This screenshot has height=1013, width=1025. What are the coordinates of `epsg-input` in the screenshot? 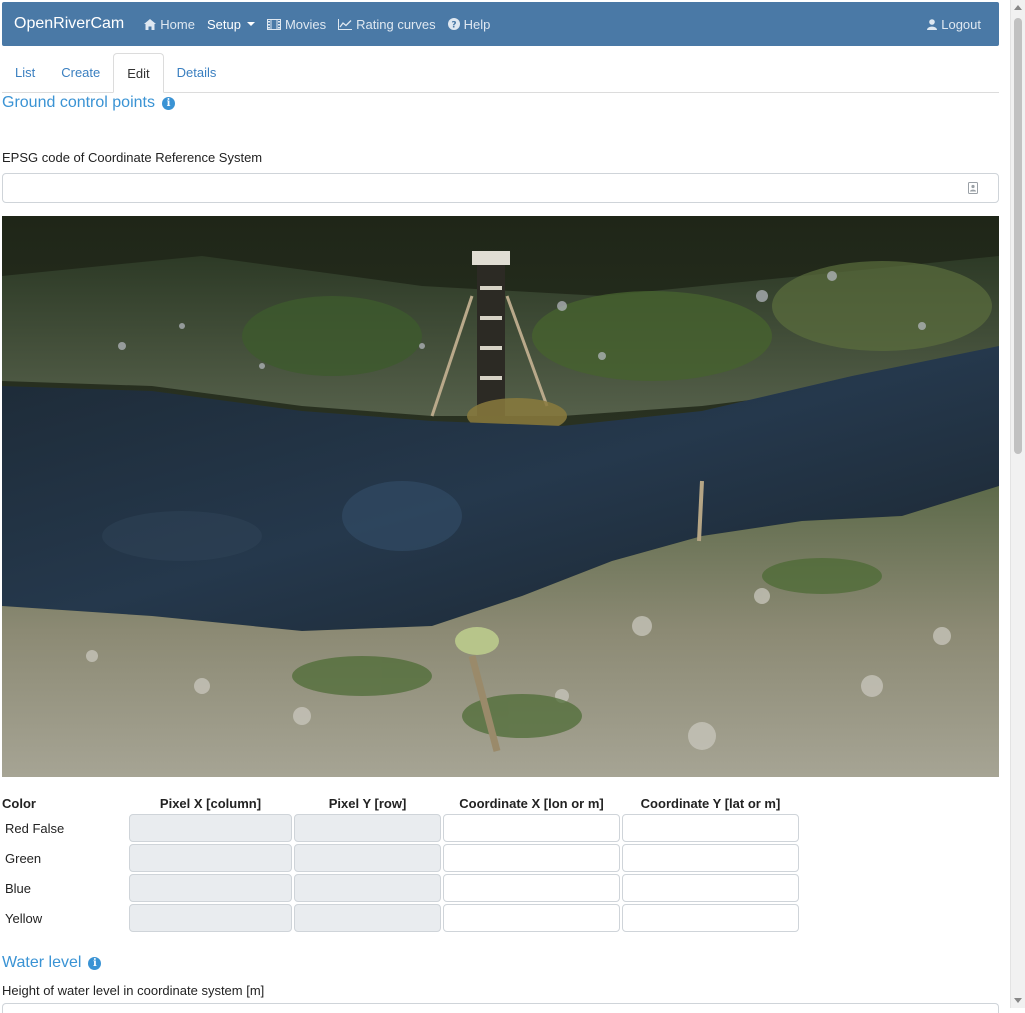 It's located at (500, 188).